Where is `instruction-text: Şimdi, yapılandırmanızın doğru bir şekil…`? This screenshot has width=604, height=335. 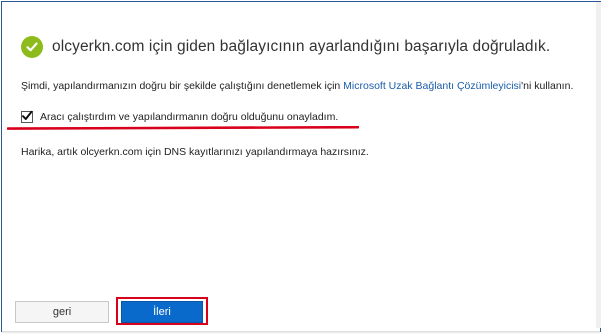 instruction-text: Şimdi, yapılandırmanızın doğru bir şekil… is located at coordinates (297, 86).